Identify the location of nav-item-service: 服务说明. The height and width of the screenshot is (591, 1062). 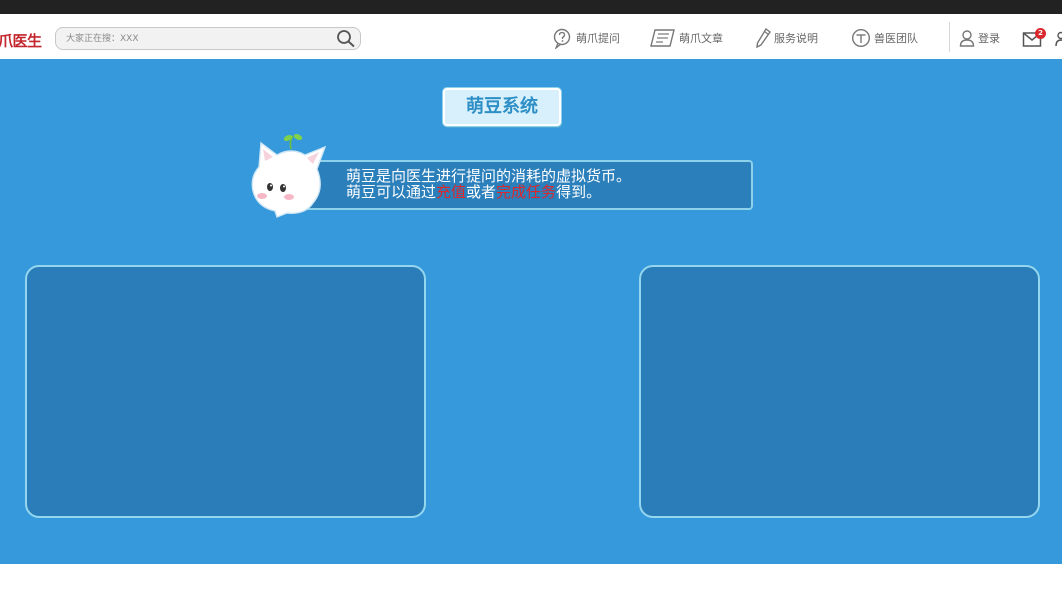
(787, 38).